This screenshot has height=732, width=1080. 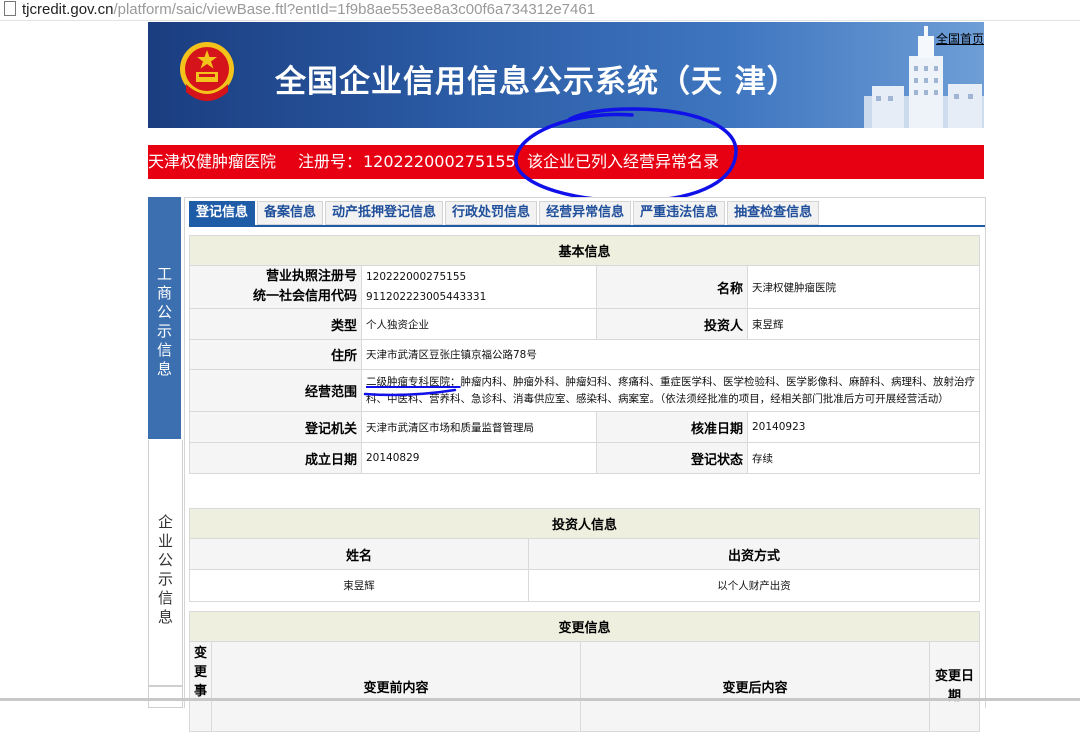 What do you see at coordinates (863, 287) in the screenshot?
I see `company-name-value: 天津权健肿瘤医院` at bounding box center [863, 287].